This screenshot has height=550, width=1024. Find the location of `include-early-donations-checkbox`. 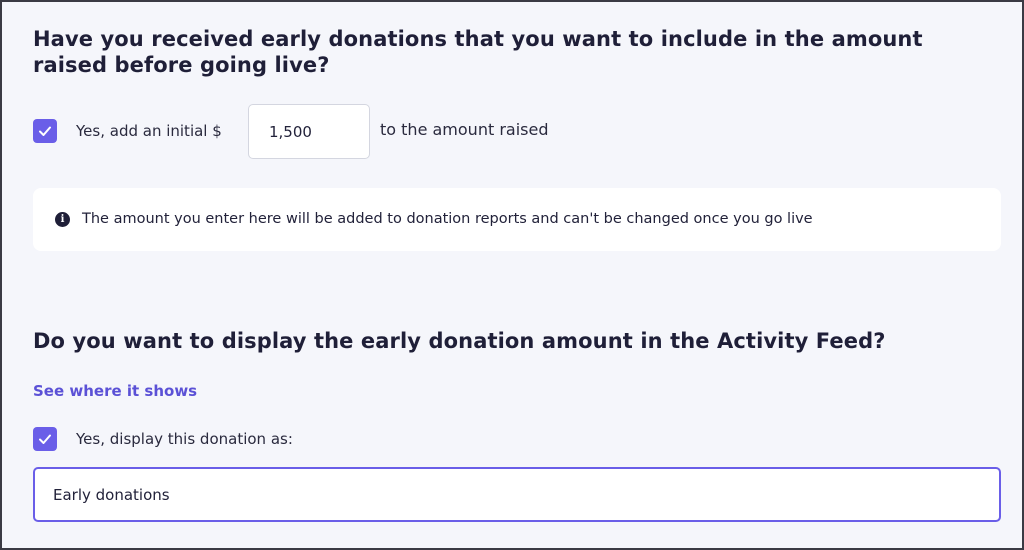

include-early-donations-checkbox is located at coordinates (45, 131).